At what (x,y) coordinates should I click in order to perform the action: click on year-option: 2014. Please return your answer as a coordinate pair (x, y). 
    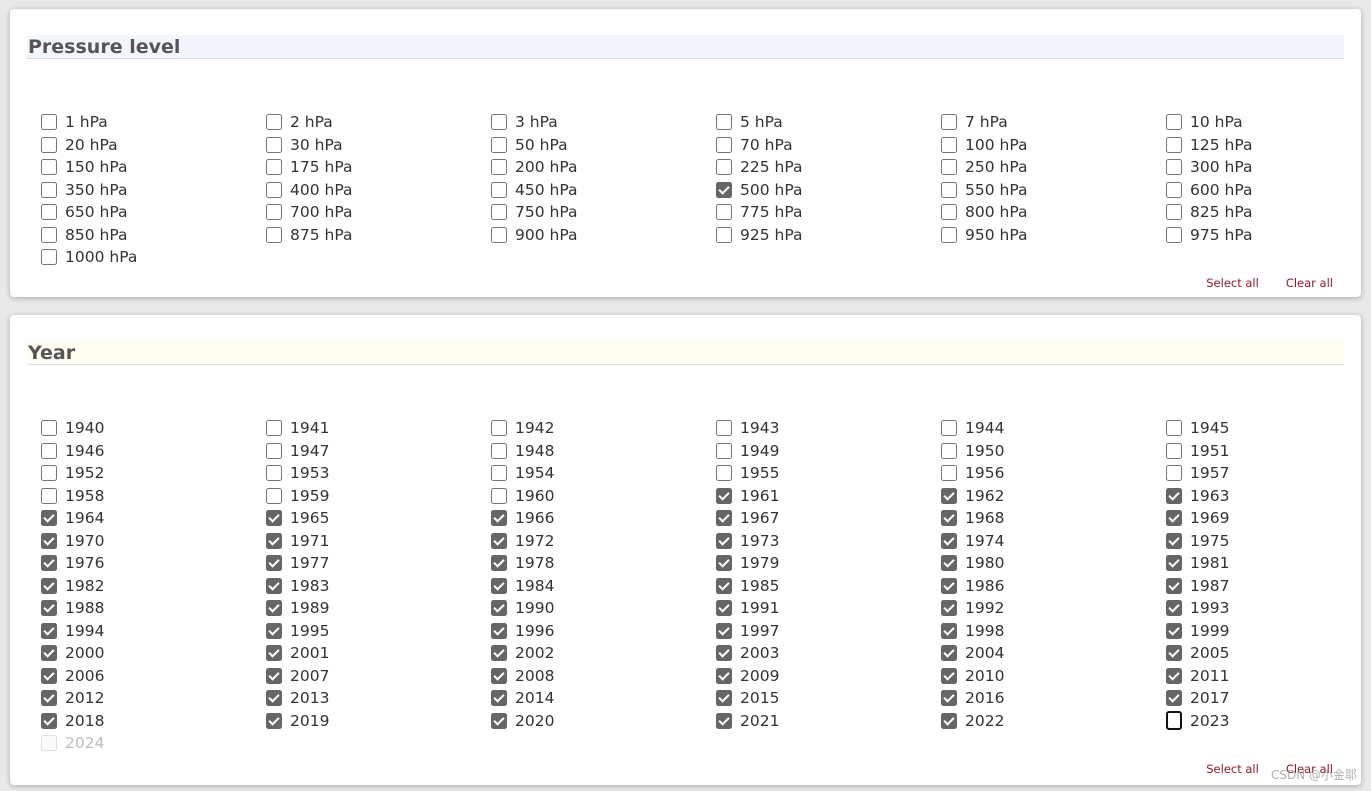
    Looking at the image, I should click on (603, 698).